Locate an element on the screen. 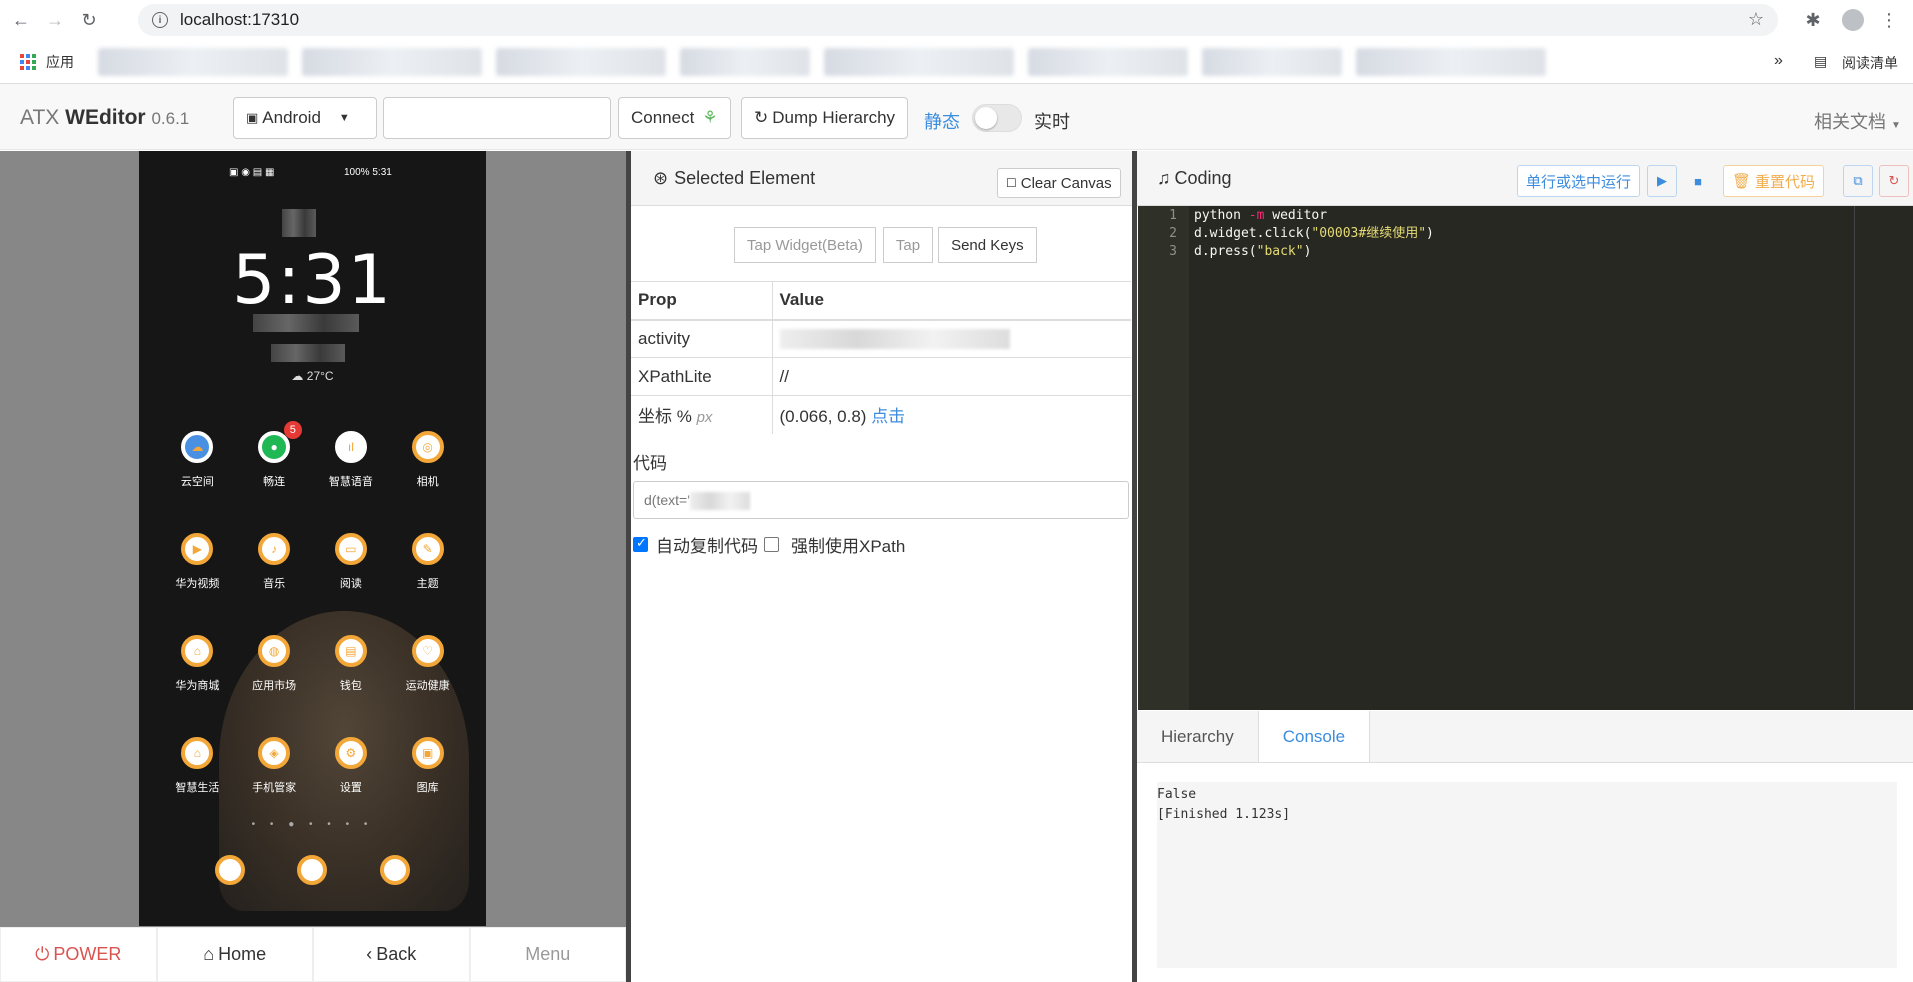 The height and width of the screenshot is (982, 1913). square-icon: ☐ is located at coordinates (1011, 183).